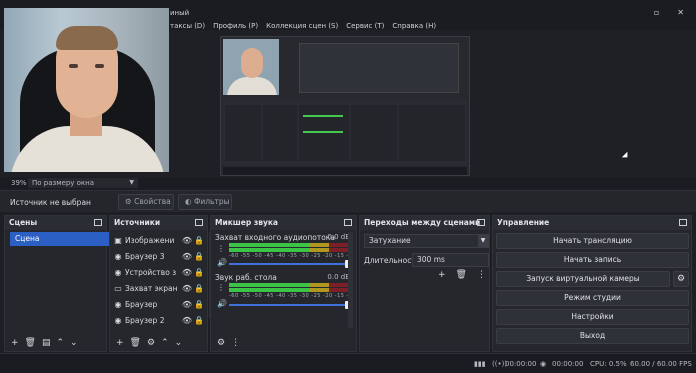 The height and width of the screenshot is (373, 696). Describe the element at coordinates (426, 241) in the screenshot. I see `transition-select: Затухание ▼` at that location.